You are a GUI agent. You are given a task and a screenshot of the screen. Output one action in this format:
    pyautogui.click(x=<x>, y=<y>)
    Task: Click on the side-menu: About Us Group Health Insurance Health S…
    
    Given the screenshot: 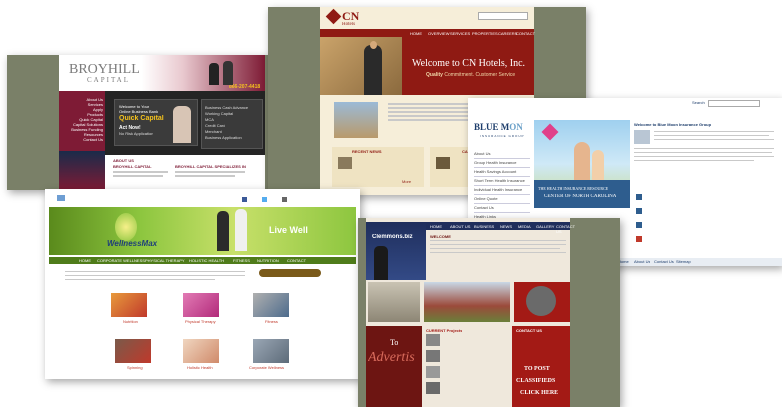 What is the action you would take?
    pyautogui.click(x=502, y=186)
    